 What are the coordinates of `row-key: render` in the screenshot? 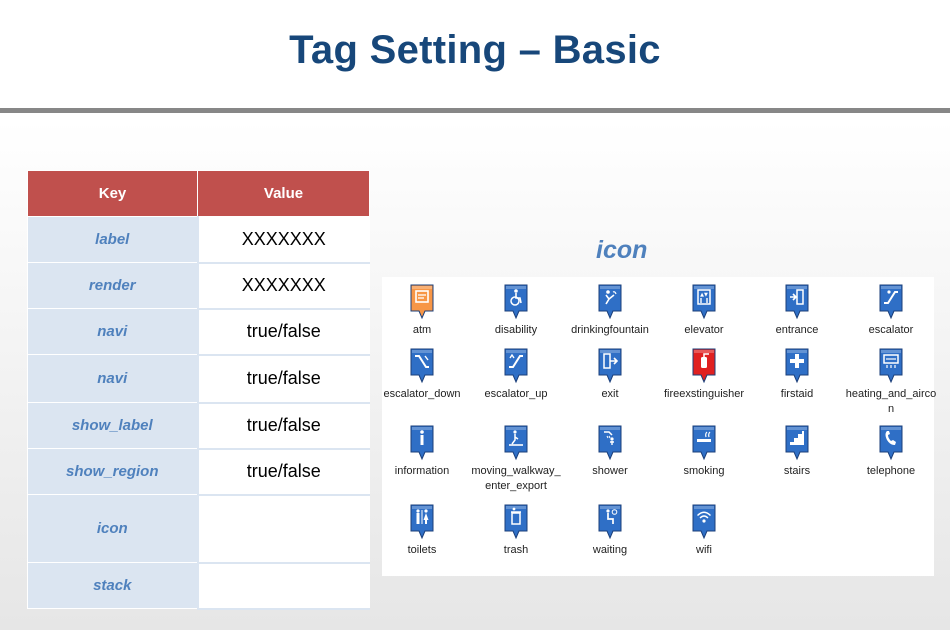 It's located at (112, 285).